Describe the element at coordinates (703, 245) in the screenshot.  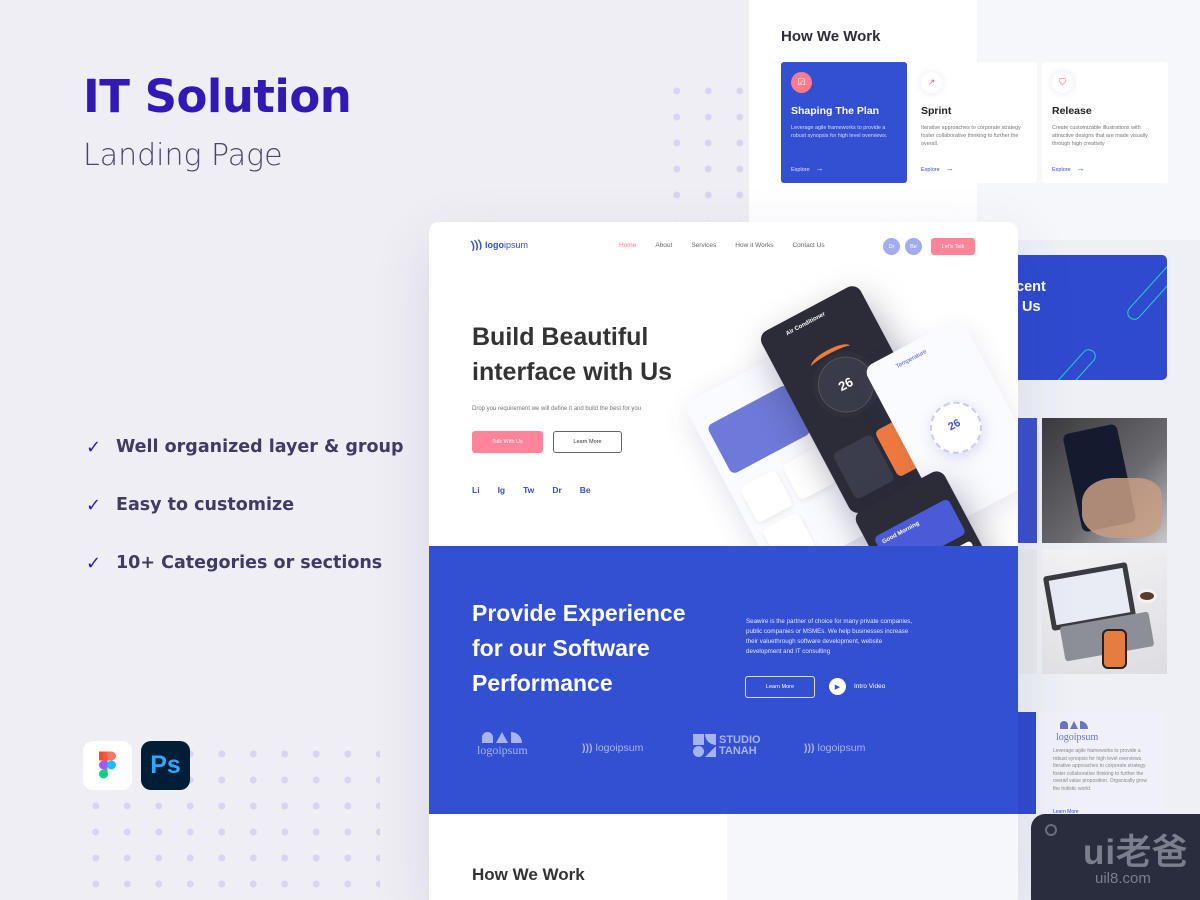
I see `nav-link-services: Services` at that location.